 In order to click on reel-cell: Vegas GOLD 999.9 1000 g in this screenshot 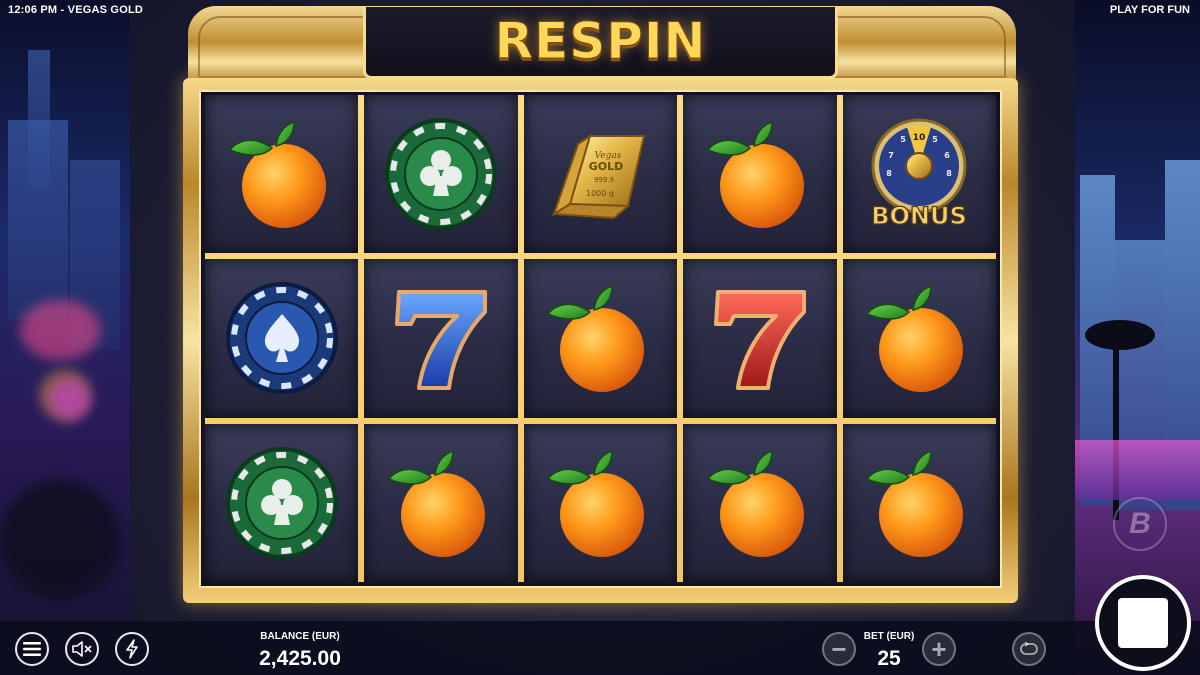, I will do `click(600, 174)`.